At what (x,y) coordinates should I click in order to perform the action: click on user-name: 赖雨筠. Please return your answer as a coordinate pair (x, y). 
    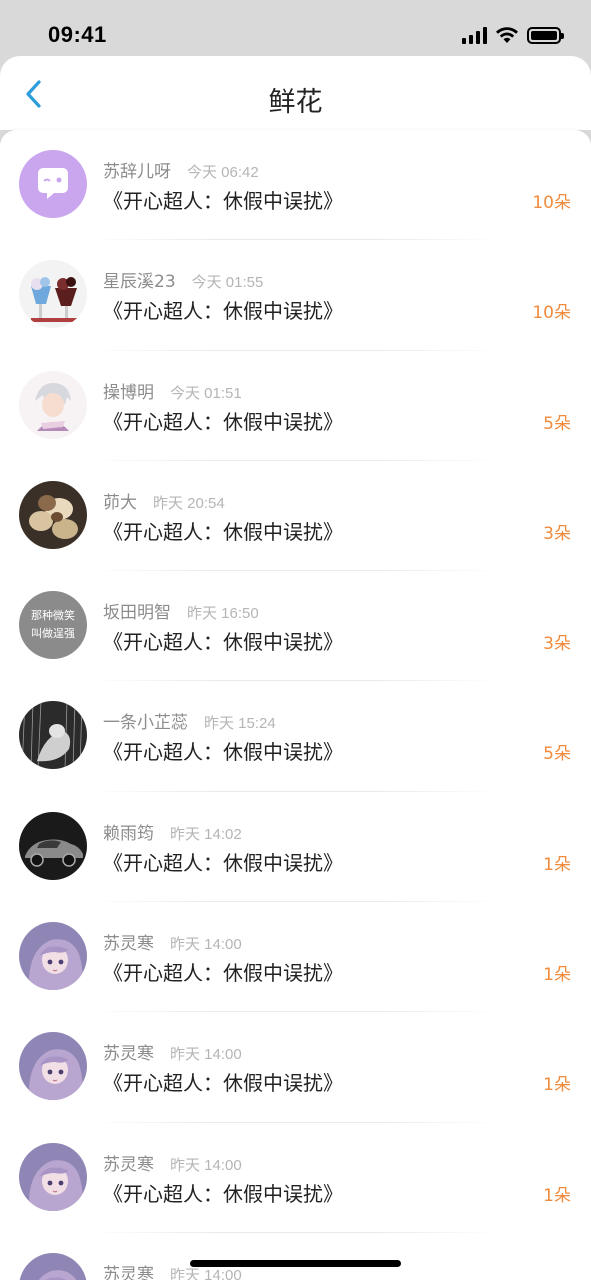
    Looking at the image, I should click on (128, 831).